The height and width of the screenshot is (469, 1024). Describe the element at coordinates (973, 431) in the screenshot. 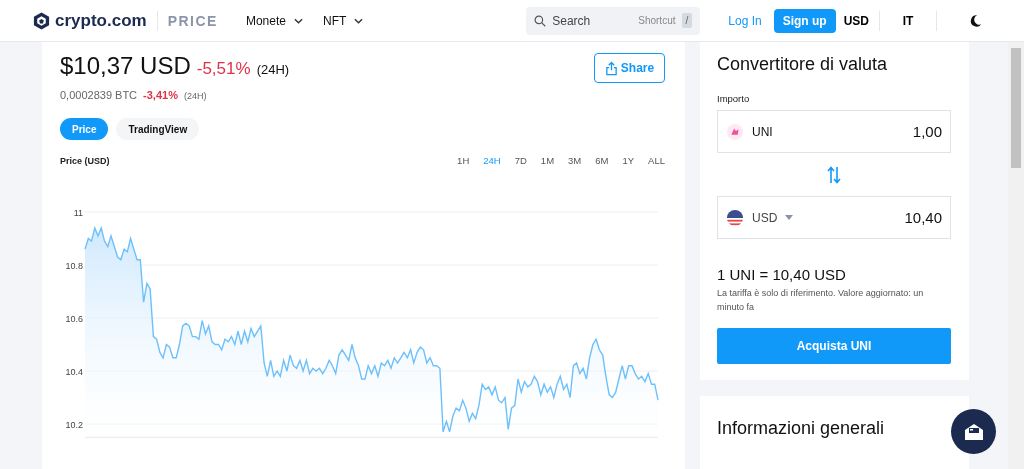

I see `inbox-icon` at that location.